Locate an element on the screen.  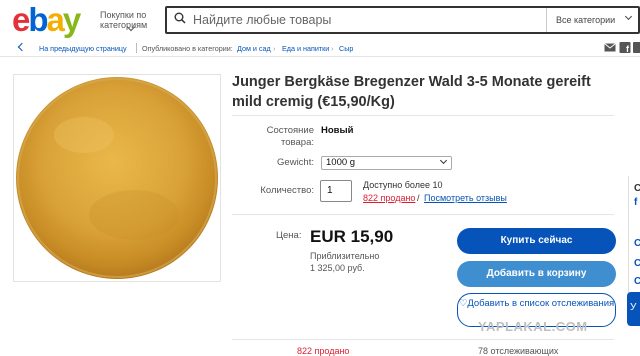
ebay-logo: ebay is located at coordinates (46, 19).